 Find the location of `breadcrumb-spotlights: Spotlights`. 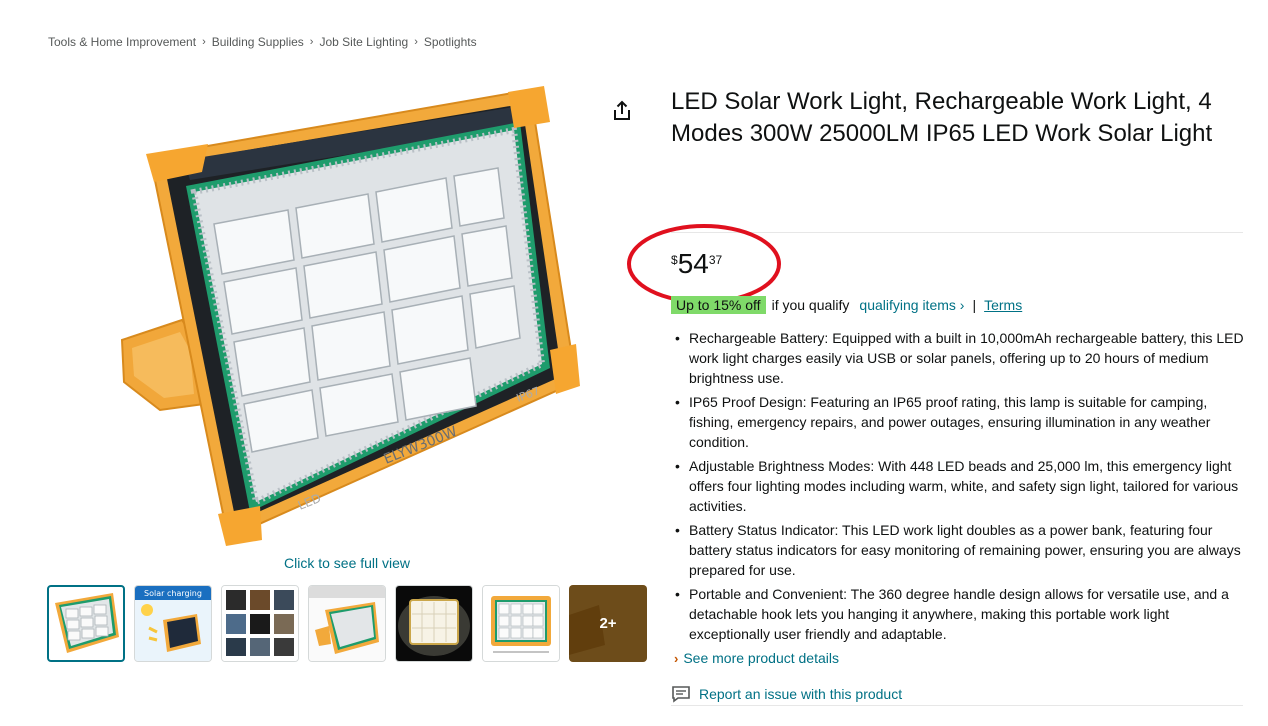

breadcrumb-spotlights: Spotlights is located at coordinates (450, 42).